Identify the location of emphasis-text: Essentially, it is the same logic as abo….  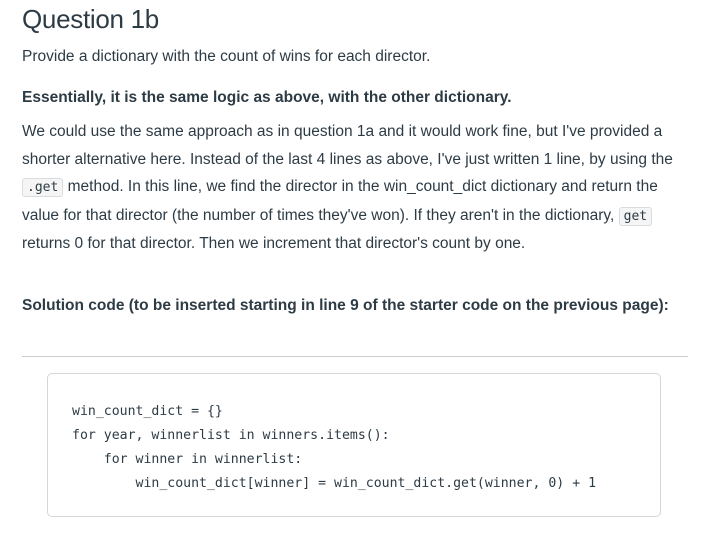
(267, 97).